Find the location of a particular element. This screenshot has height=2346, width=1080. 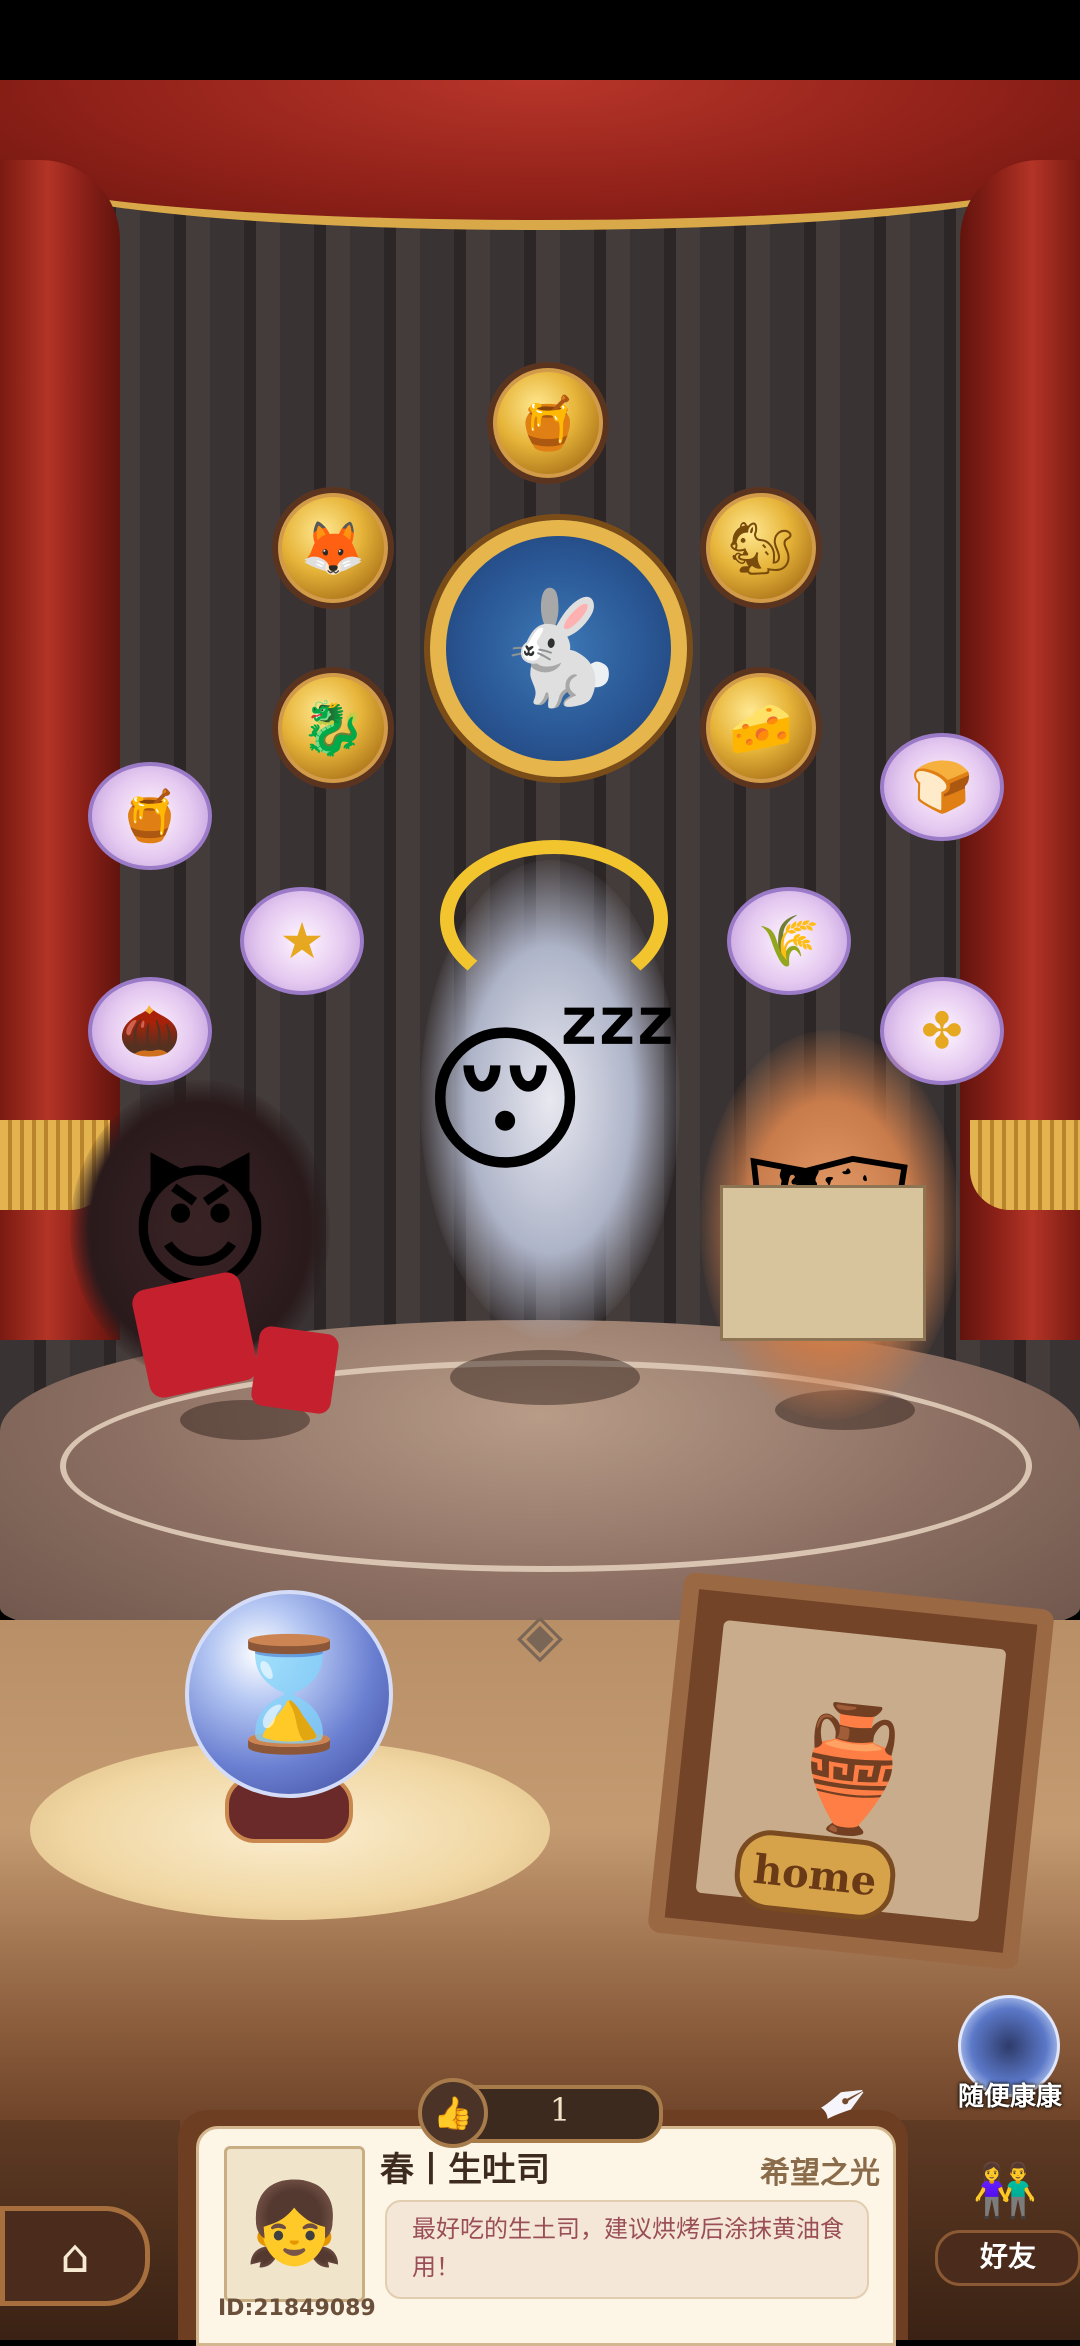

friends-icon: 👫 is located at coordinates (1005, 2191).